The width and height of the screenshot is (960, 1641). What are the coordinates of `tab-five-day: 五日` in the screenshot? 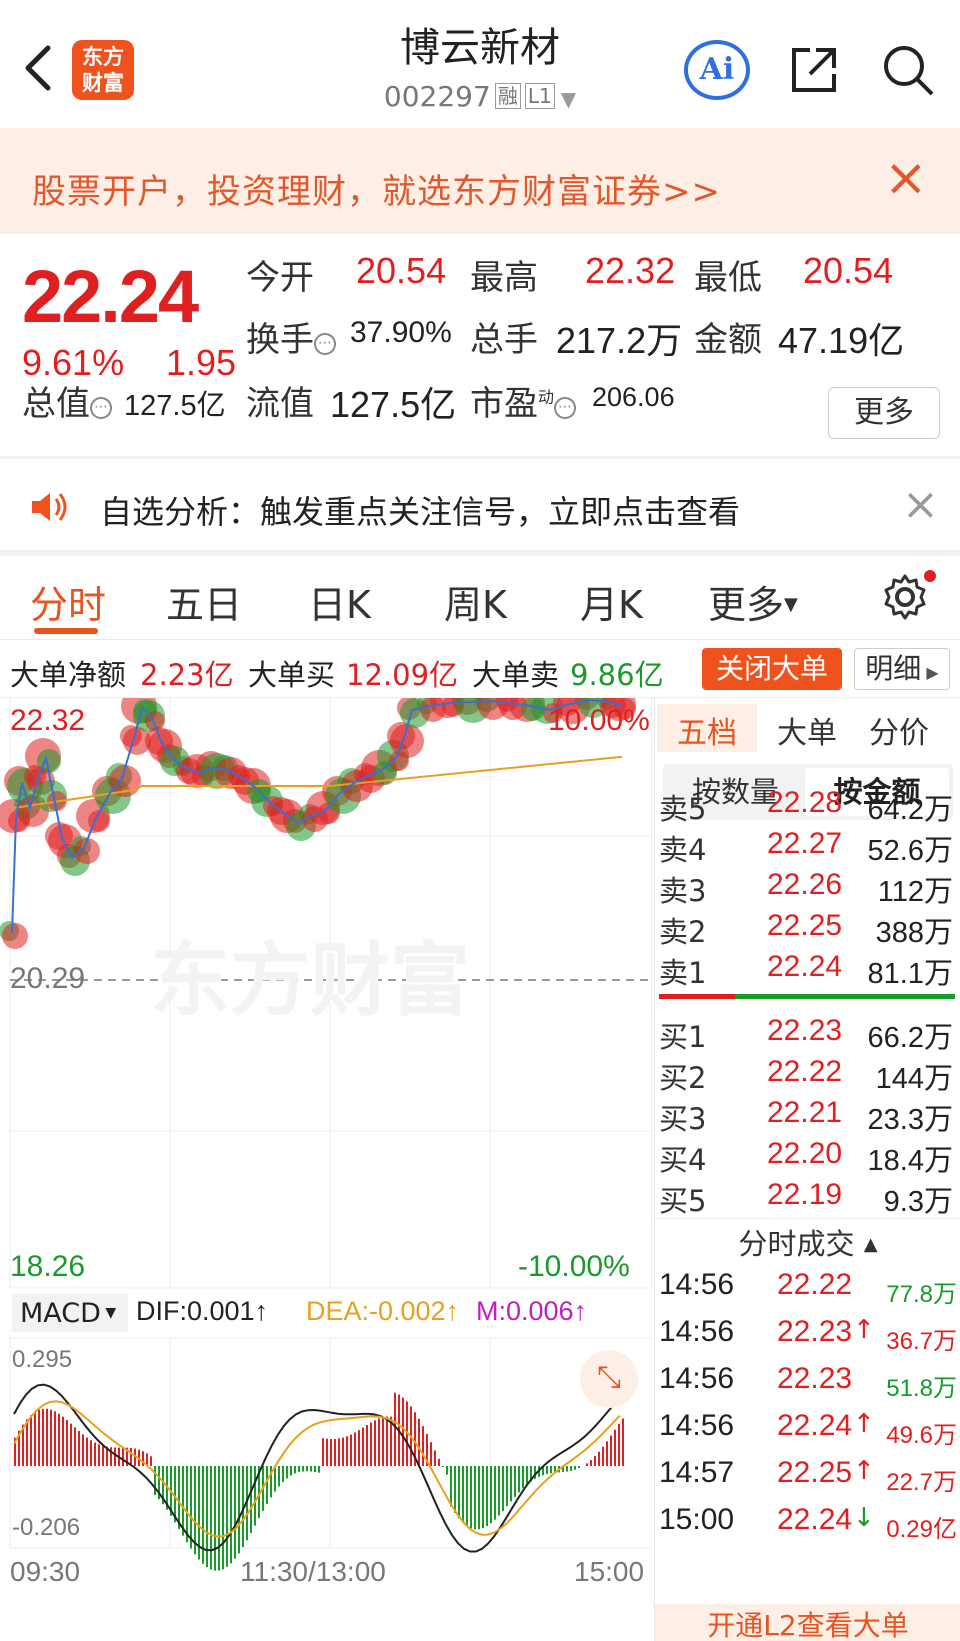 It's located at (204, 601).